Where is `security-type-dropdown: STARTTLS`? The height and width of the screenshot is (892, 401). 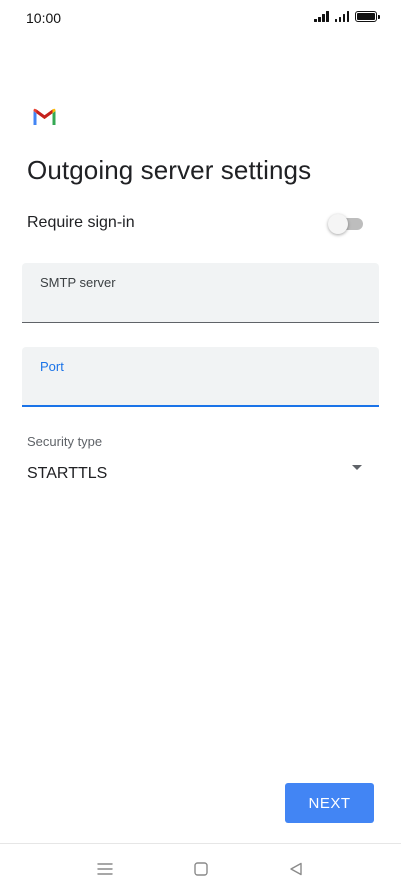 security-type-dropdown: STARTTLS is located at coordinates (196, 474).